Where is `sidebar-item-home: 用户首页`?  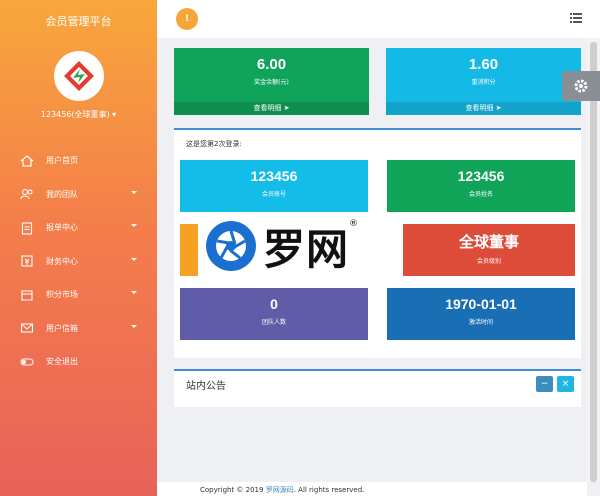
sidebar-item-home: 用户首页 is located at coordinates (78, 161).